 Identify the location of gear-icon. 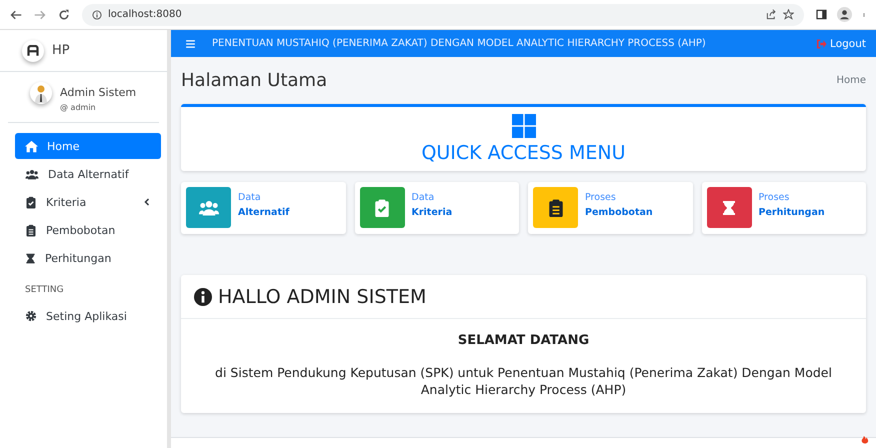
(31, 316).